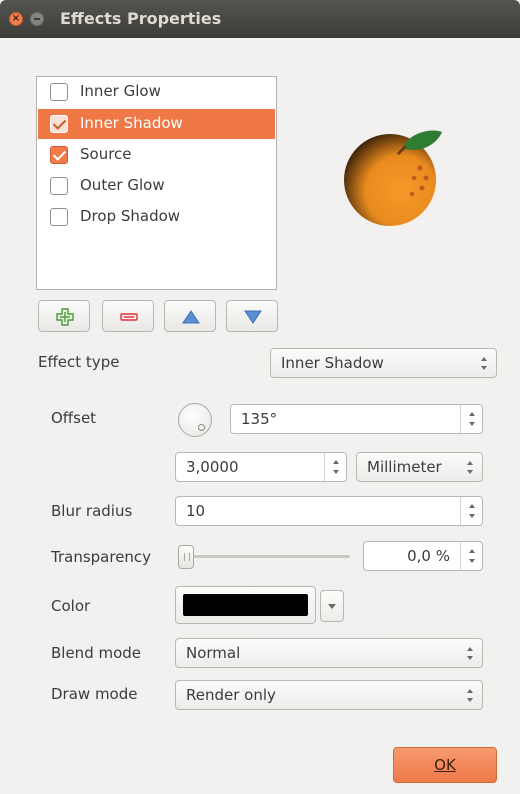  I want to click on list-item-label: Inner Glow, so click(120, 91).